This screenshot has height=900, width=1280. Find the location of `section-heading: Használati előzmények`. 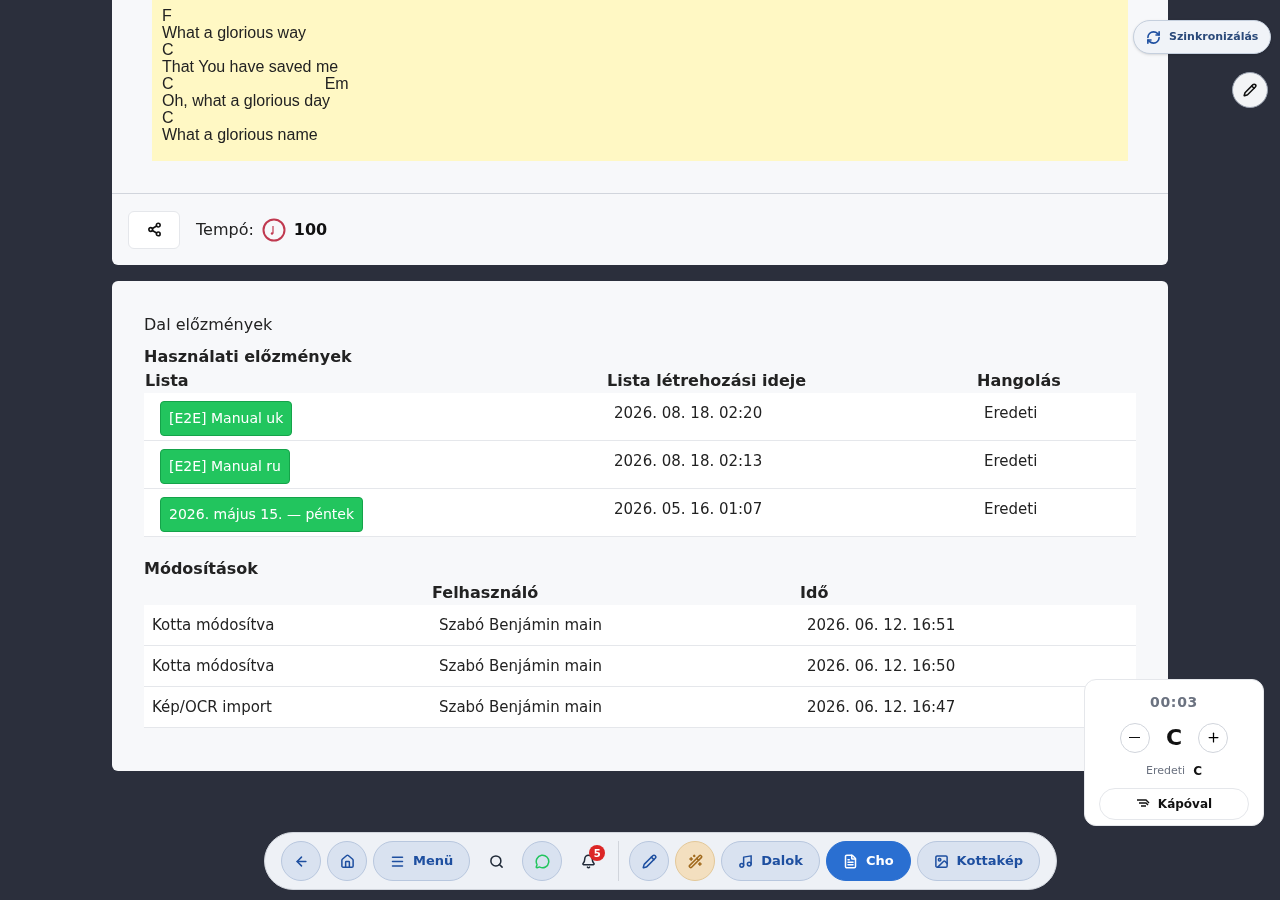

section-heading: Használati előzmények is located at coordinates (248, 357).